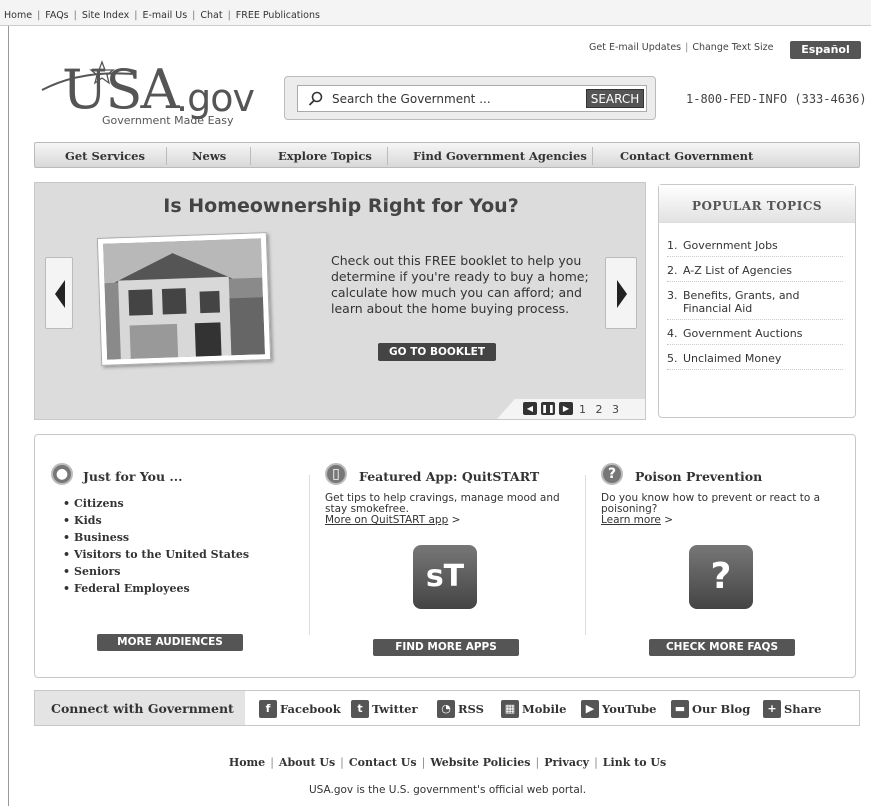 This screenshot has width=871, height=806. Describe the element at coordinates (629, 709) in the screenshot. I see `youtube-label: YouTube` at that location.